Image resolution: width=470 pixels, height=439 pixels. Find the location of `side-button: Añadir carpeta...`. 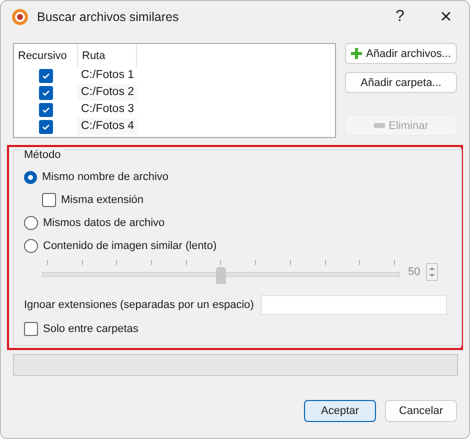

side-button: Añadir carpeta... is located at coordinates (401, 82).